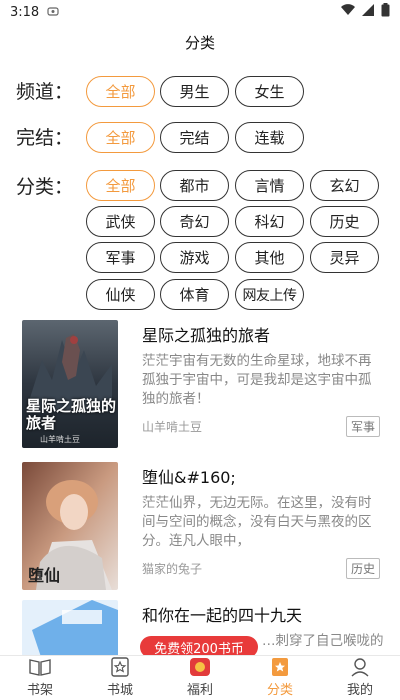 The height and width of the screenshot is (700, 400). I want to click on battery-icon, so click(385, 12).